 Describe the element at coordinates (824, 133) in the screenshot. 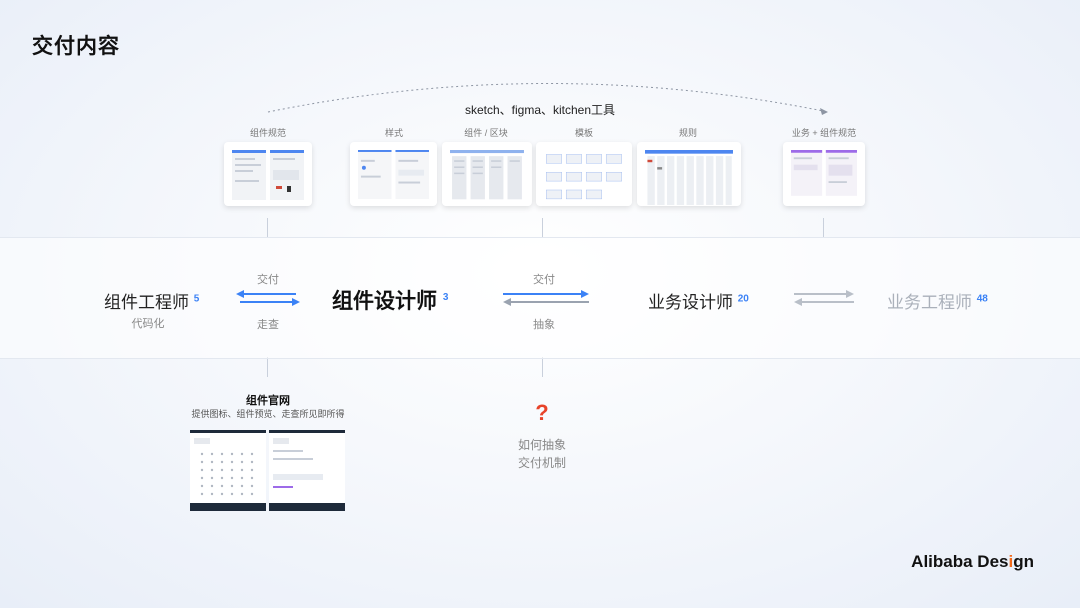

I see `thumb-label-business-spec: 业务 + 组件规范` at that location.